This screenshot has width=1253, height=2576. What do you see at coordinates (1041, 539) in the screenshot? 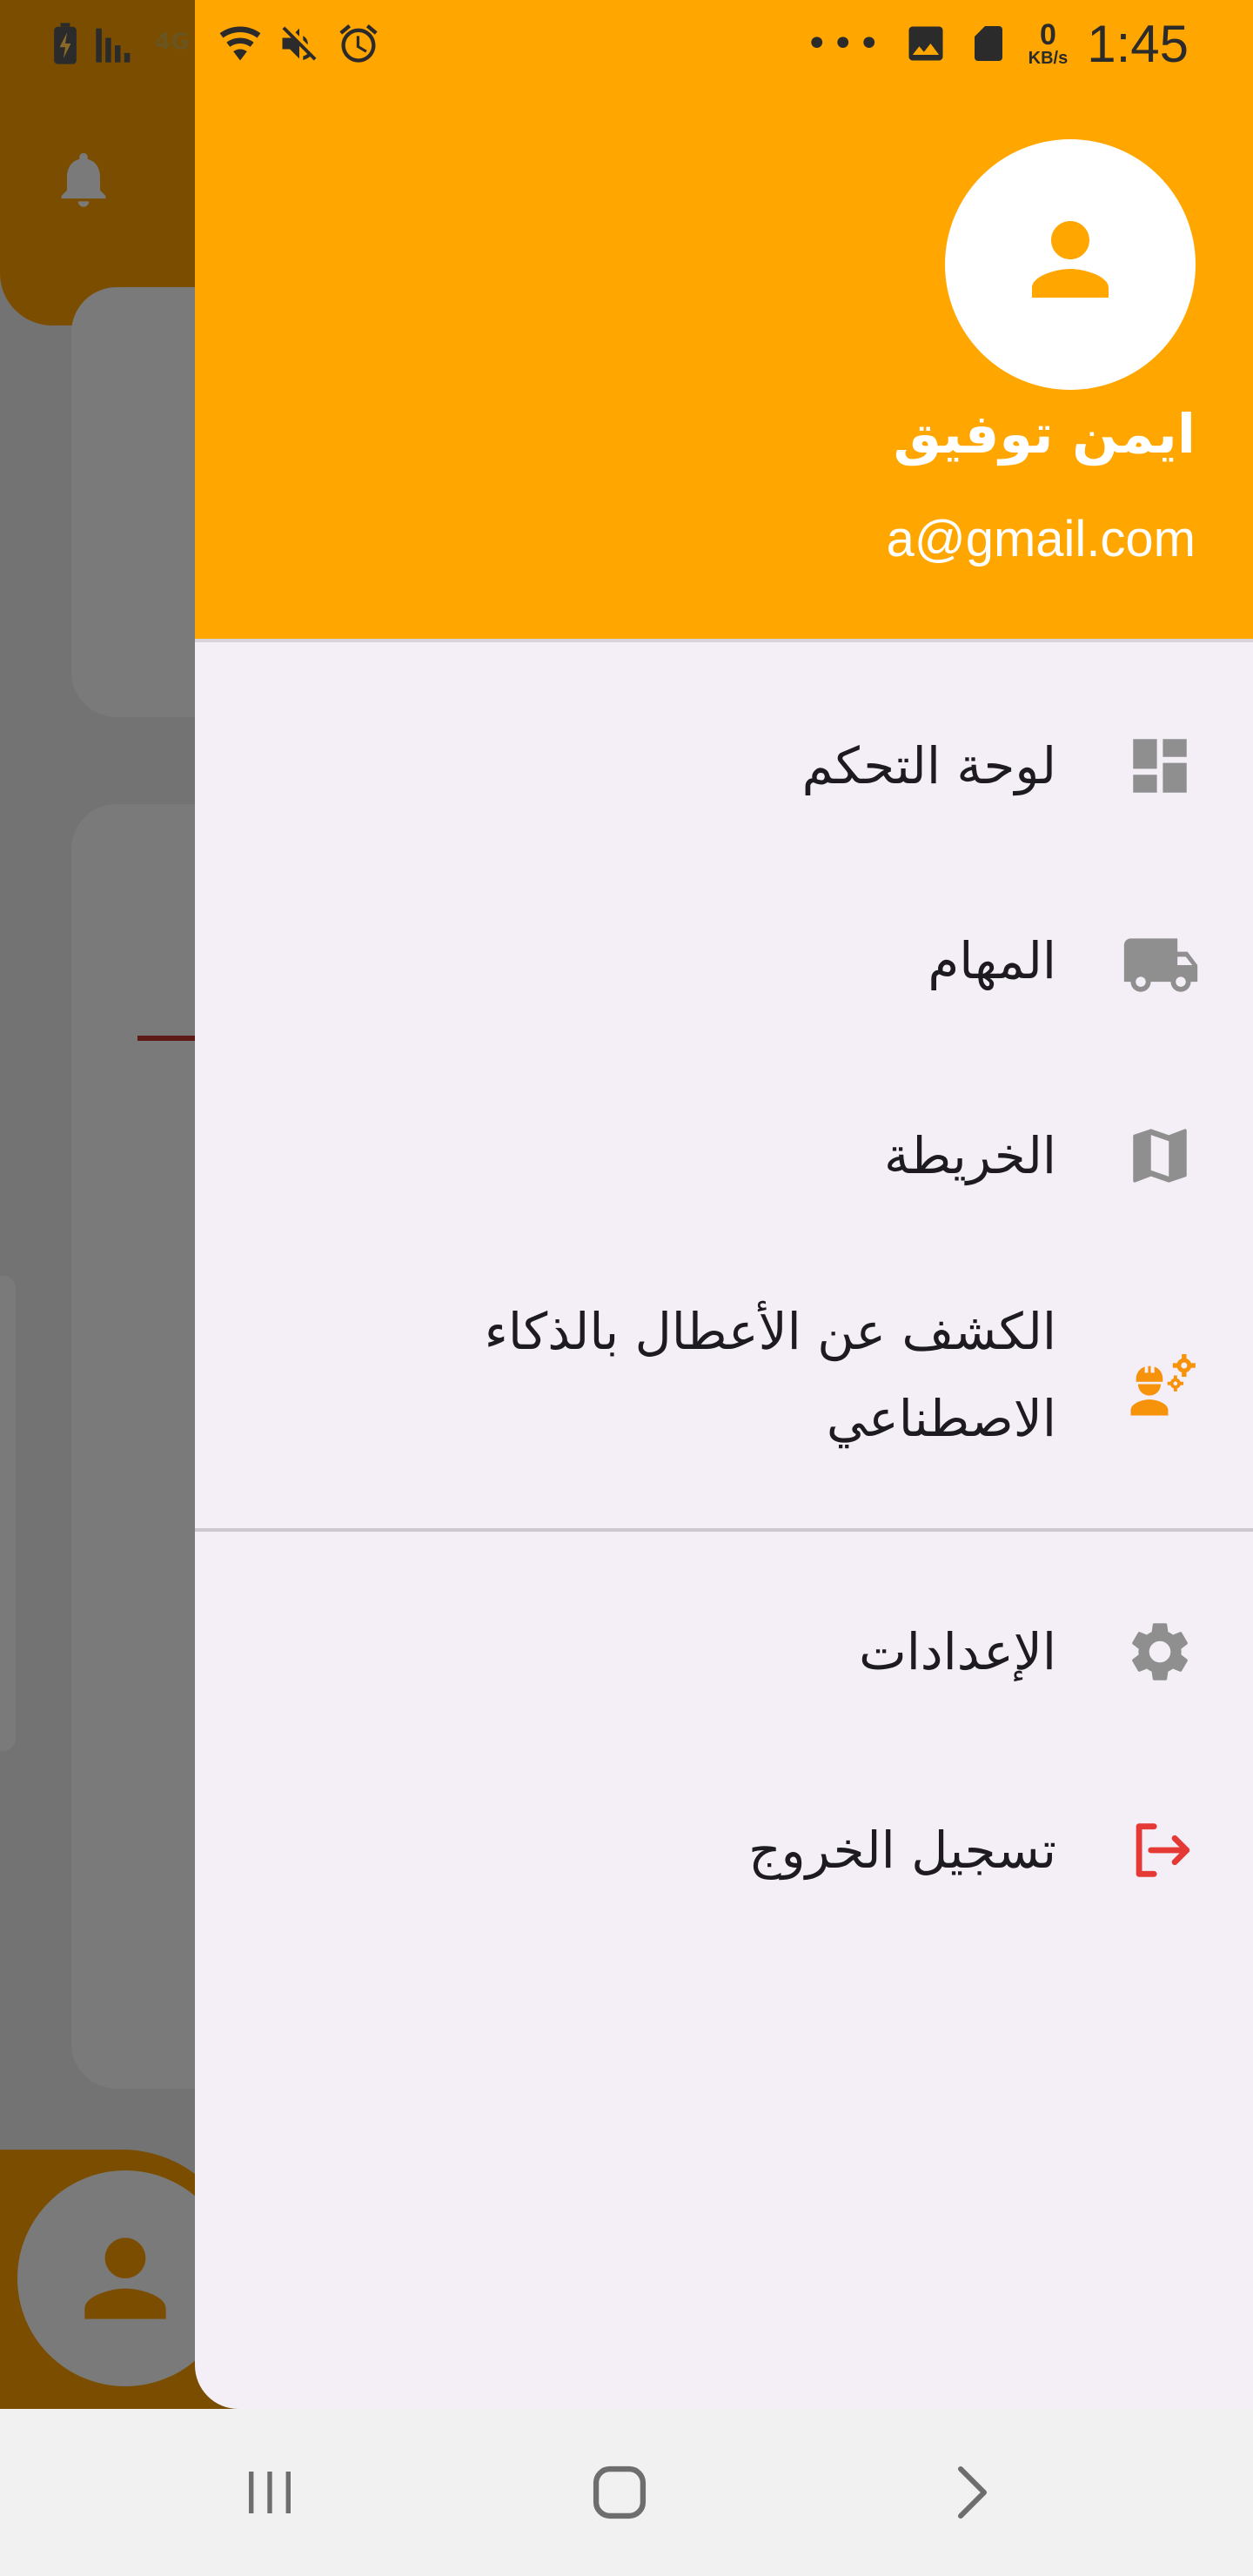
I see `user-email: a@gmail.com` at bounding box center [1041, 539].